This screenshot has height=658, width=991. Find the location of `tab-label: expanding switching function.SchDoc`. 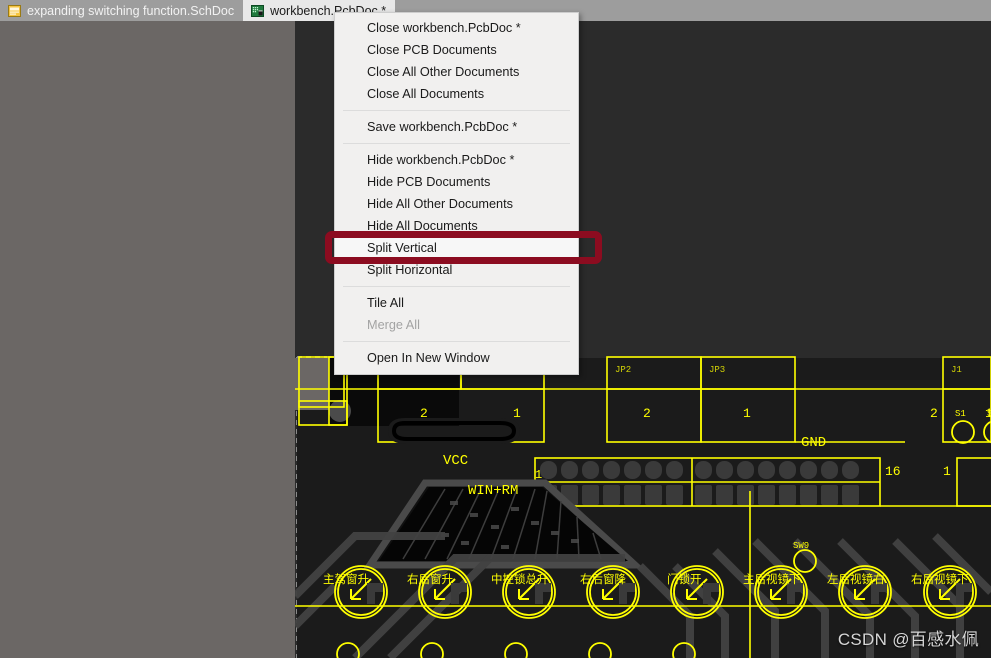

tab-label: expanding switching function.SchDoc is located at coordinates (131, 10).